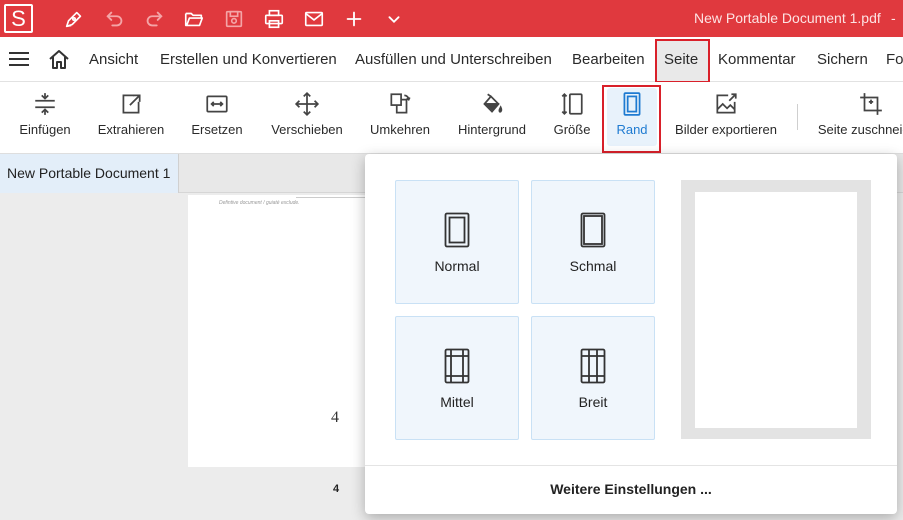 Image resolution: width=903 pixels, height=520 pixels. Describe the element at coordinates (45, 118) in the screenshot. I see `insert-page-button: Einfügen` at that location.